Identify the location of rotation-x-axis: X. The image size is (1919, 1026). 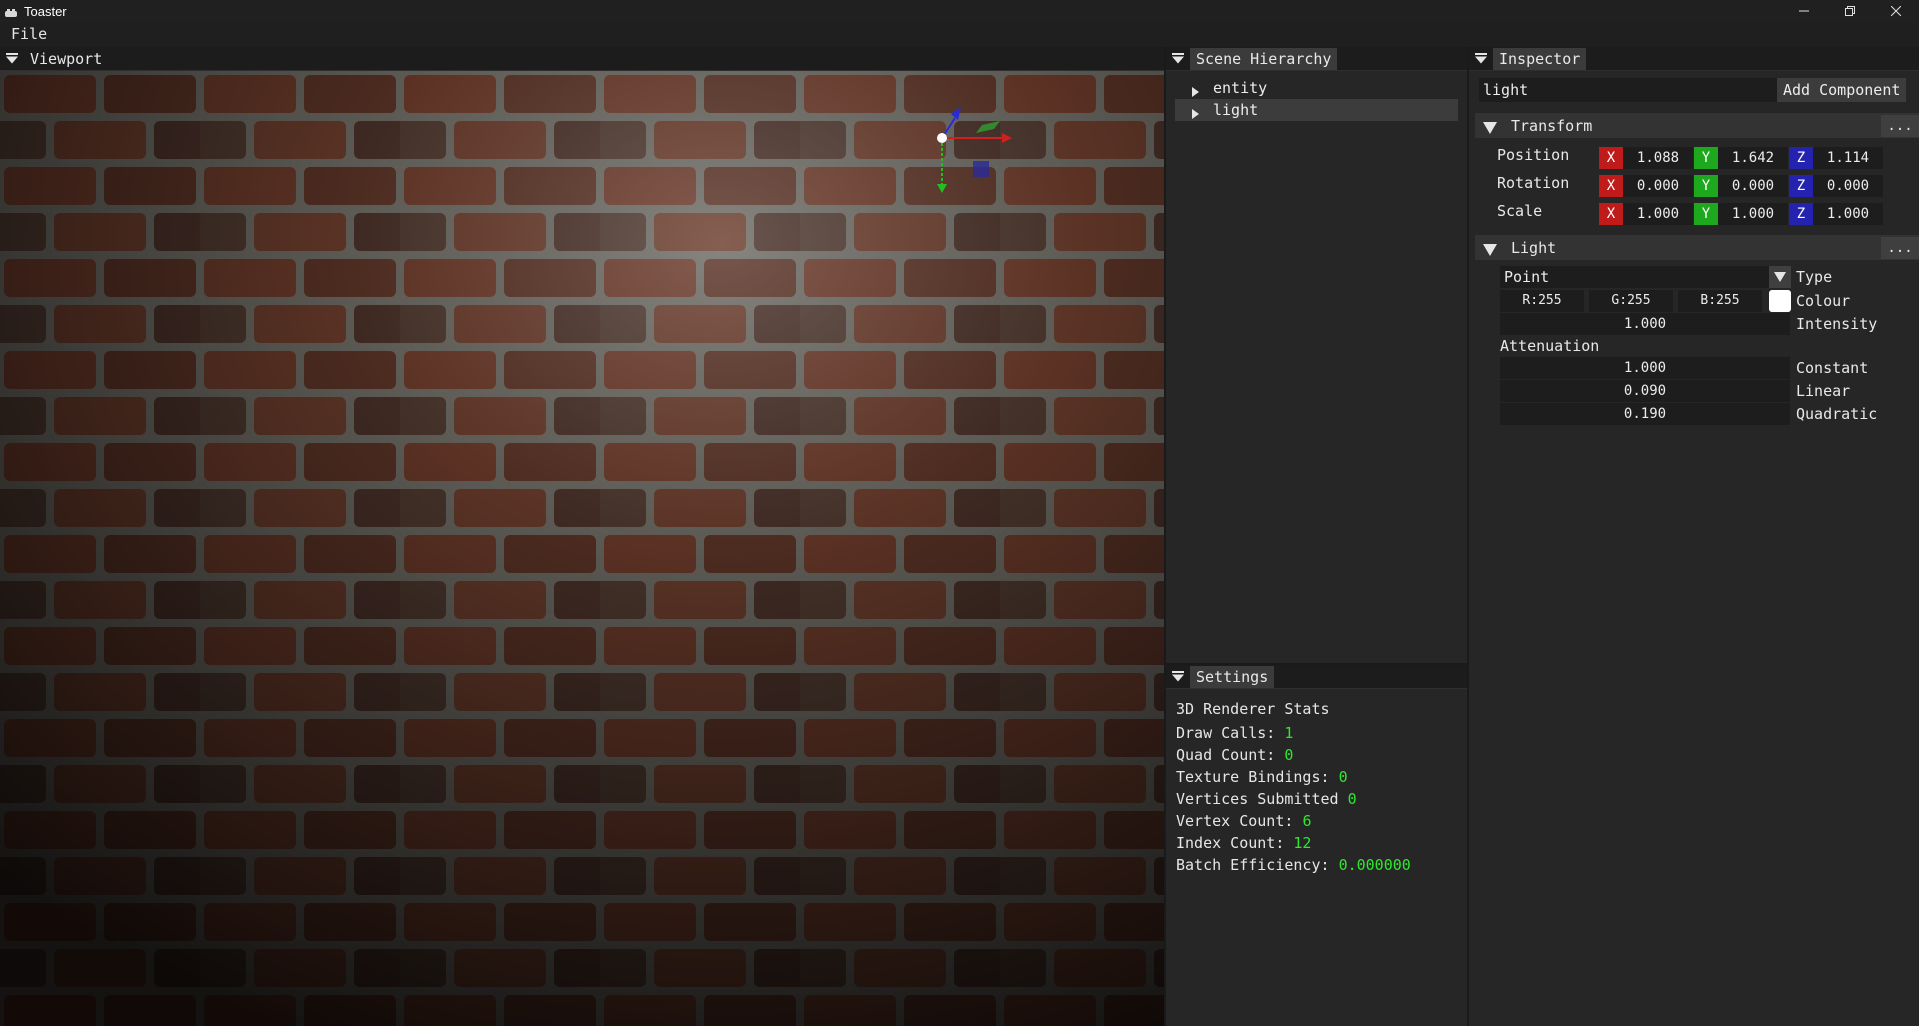
(1611, 186).